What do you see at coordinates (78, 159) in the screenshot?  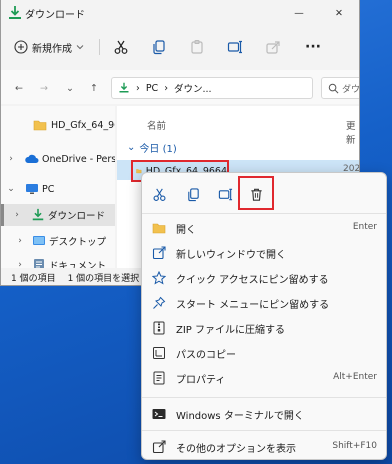 I see `sidebar-item-label: OneDrive - Pers` at bounding box center [78, 159].